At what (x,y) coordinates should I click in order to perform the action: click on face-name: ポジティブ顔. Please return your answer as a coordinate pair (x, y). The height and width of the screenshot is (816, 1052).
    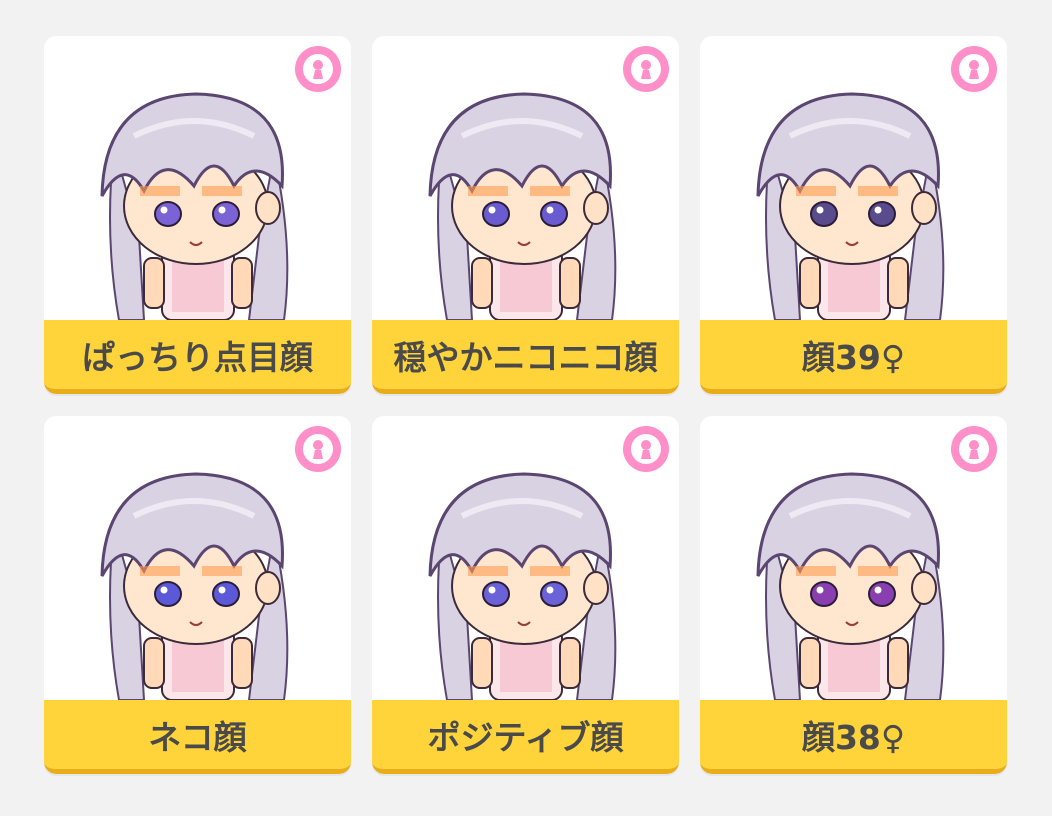
    Looking at the image, I should click on (525, 737).